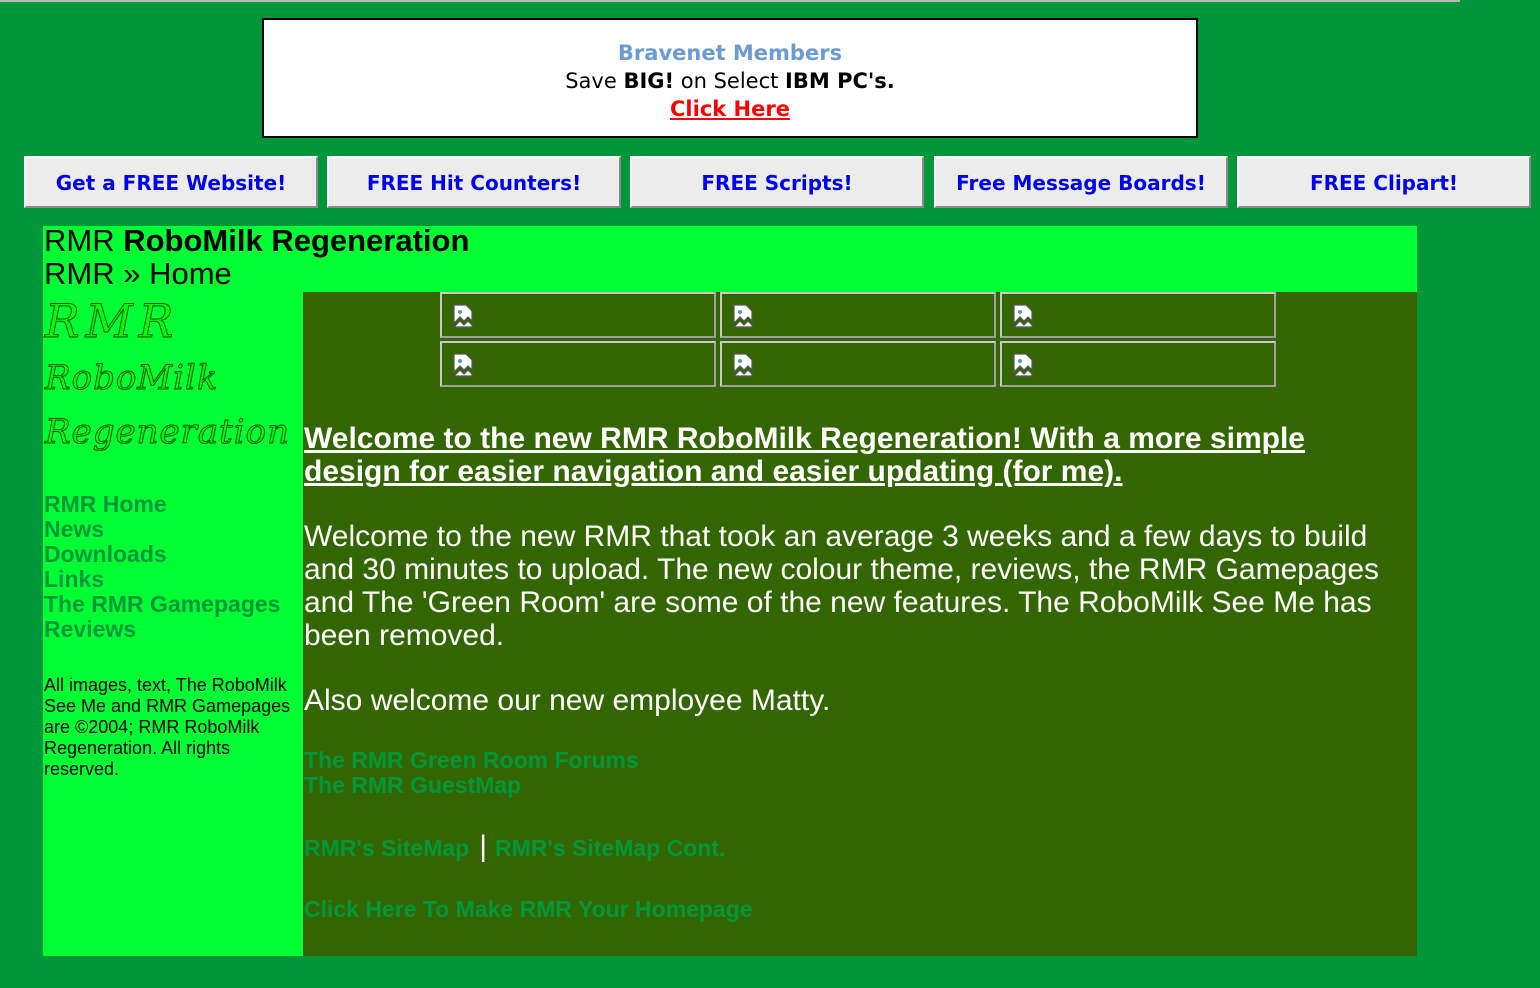 The image size is (1540, 988). What do you see at coordinates (567, 700) in the screenshot?
I see `employee-paragraph: Also welcome our new employee Matty.` at bounding box center [567, 700].